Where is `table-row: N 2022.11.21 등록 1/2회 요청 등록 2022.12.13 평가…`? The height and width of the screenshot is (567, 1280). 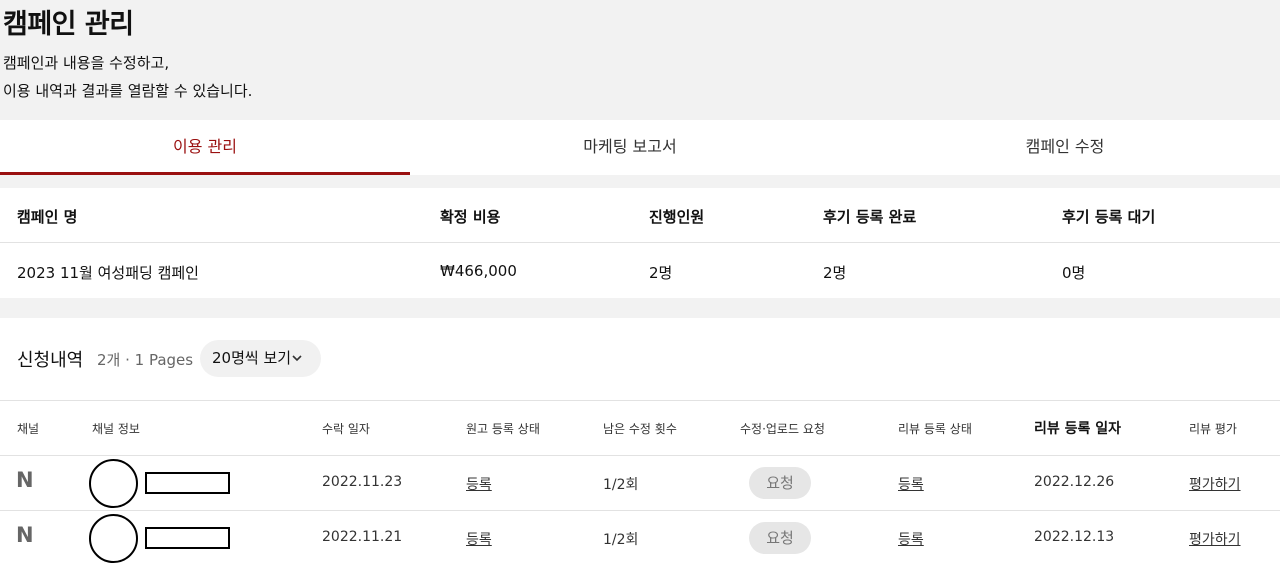
table-row: N 2022.11.21 등록 1/2회 요청 등록 2022.12.13 평가… is located at coordinates (640, 538).